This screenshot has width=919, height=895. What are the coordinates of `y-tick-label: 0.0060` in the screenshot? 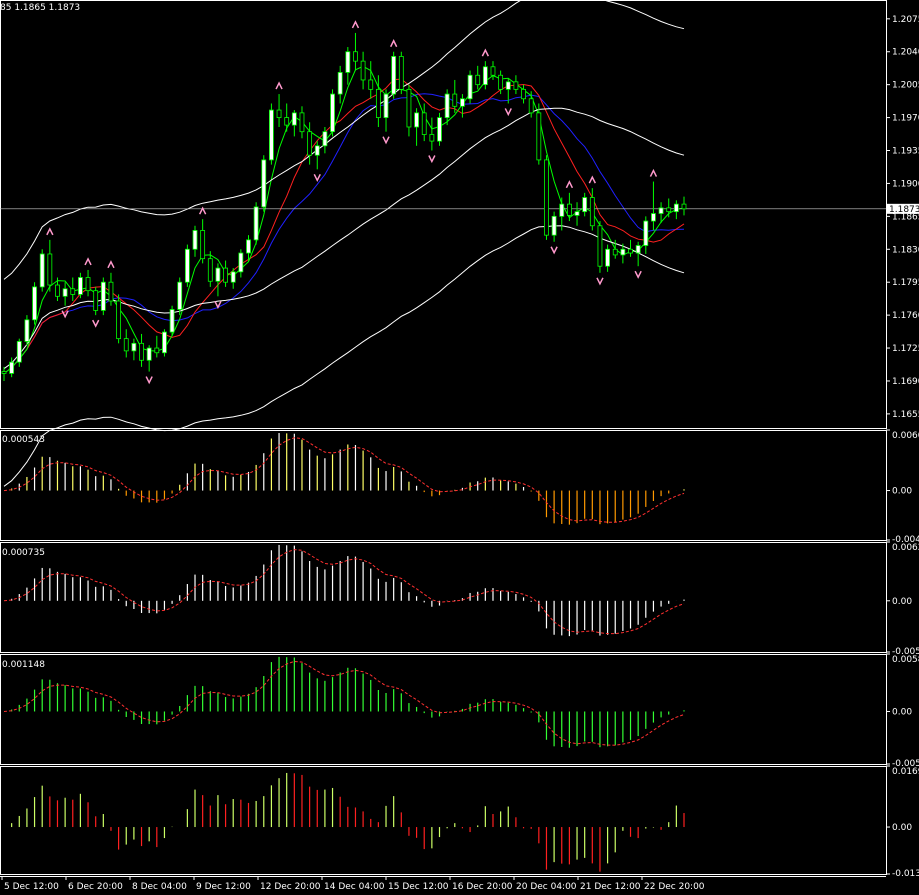 It's located at (905, 436).